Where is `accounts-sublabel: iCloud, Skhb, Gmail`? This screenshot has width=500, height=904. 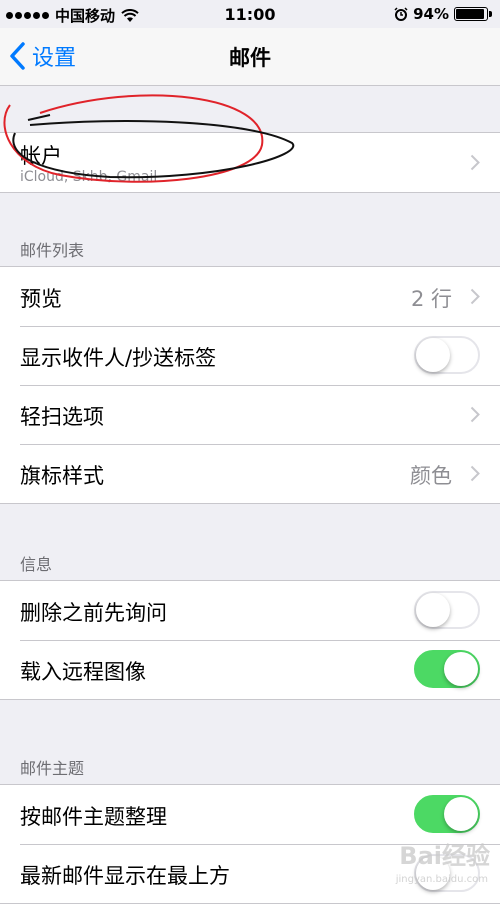 accounts-sublabel: iCloud, Skhb, Gmail is located at coordinates (89, 177).